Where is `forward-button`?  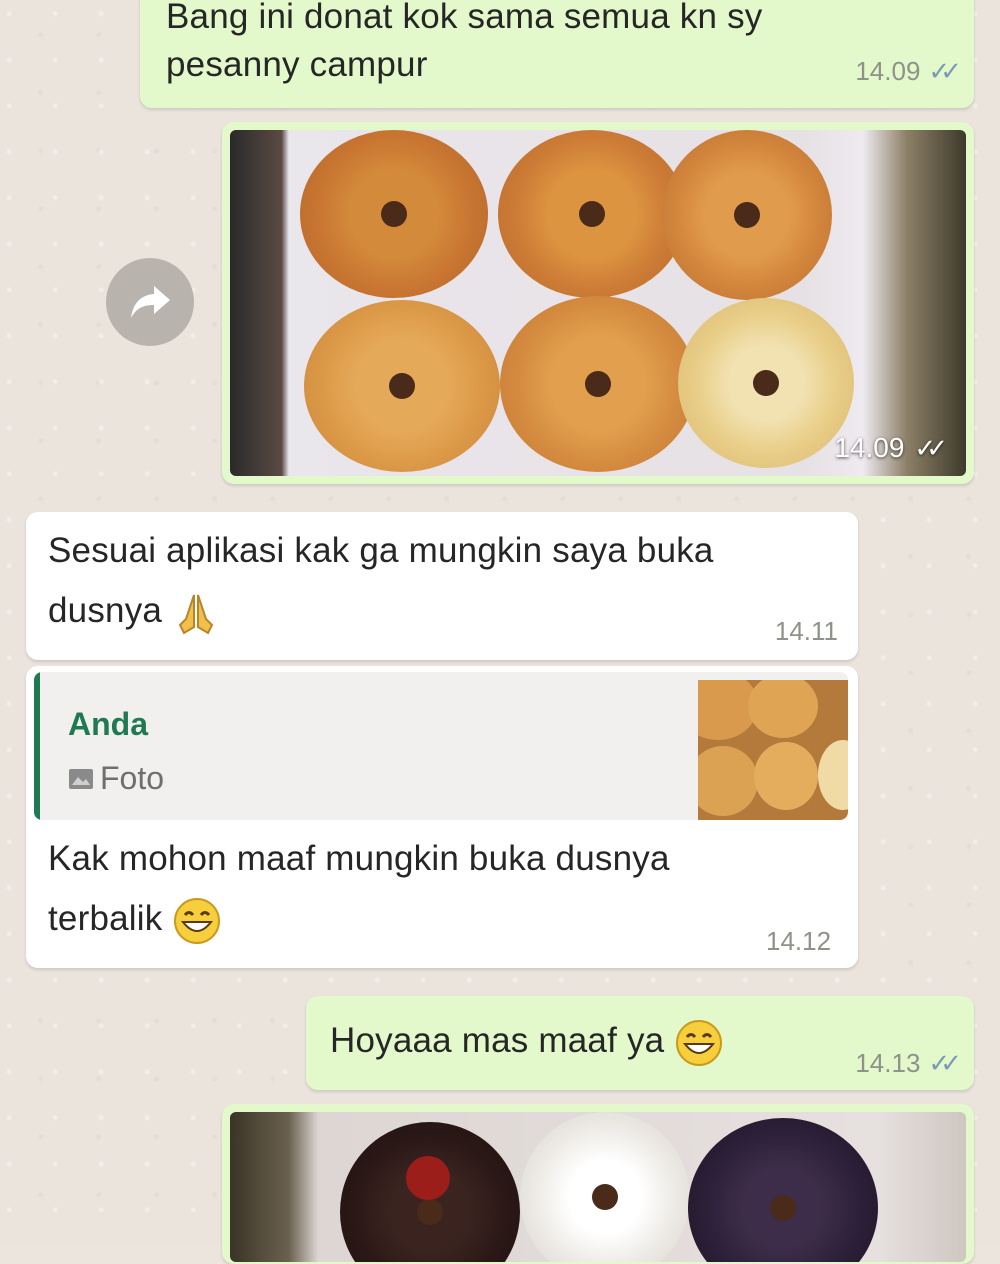 forward-button is located at coordinates (150, 302).